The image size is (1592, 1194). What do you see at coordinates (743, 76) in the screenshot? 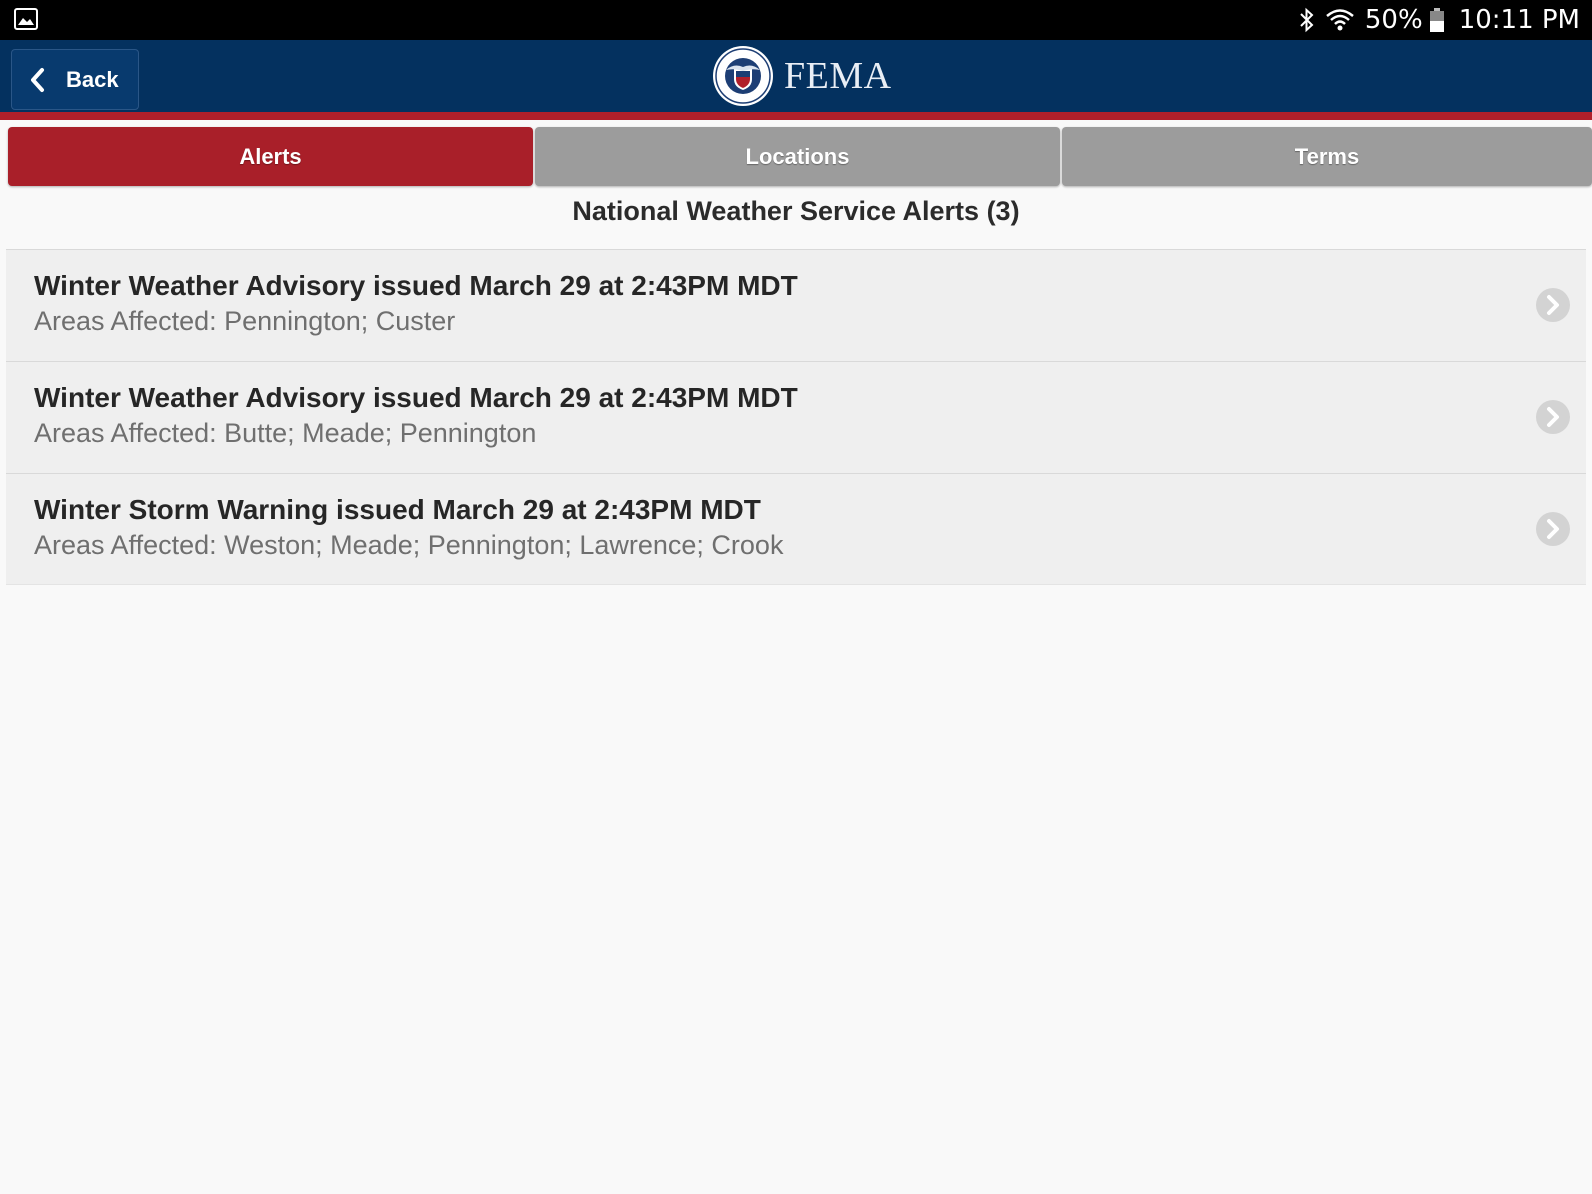
I see `dhs-seal-logo` at bounding box center [743, 76].